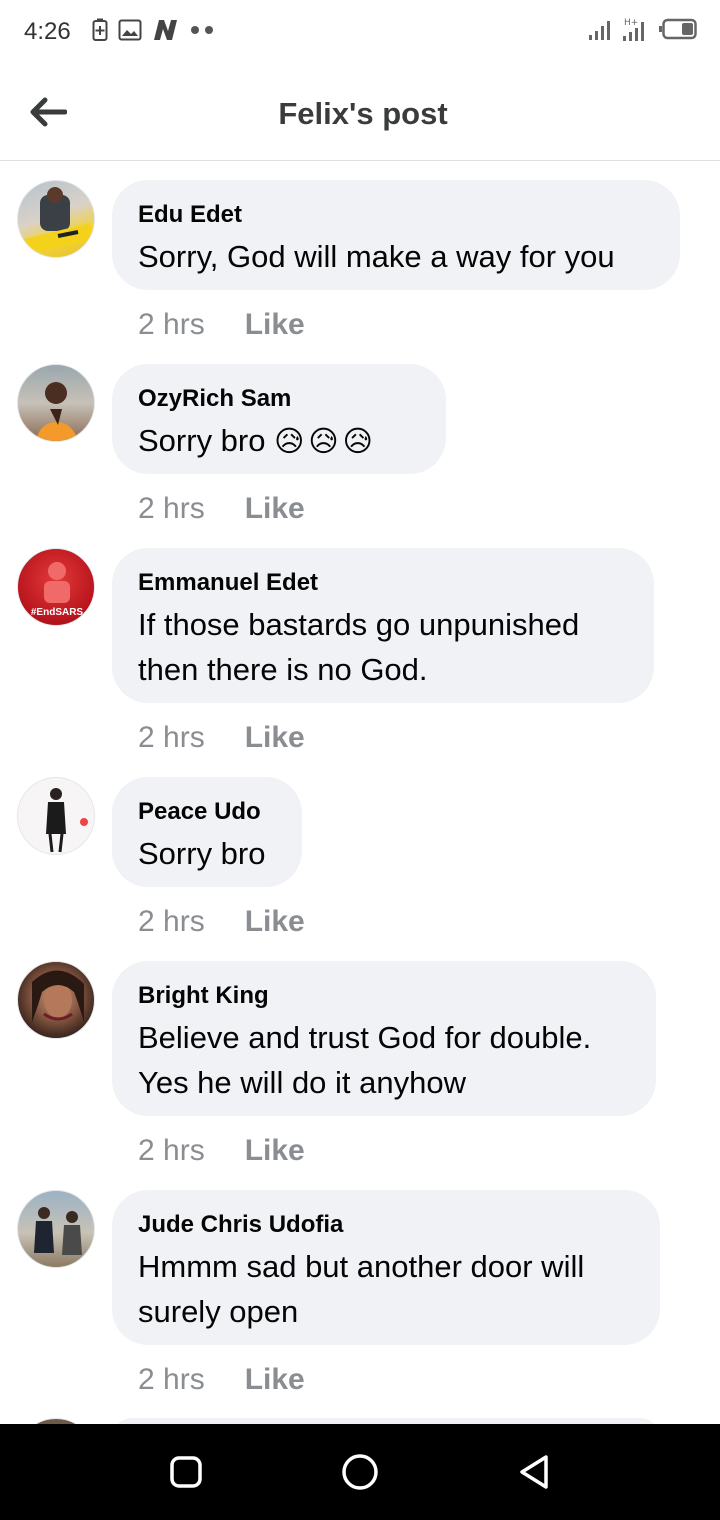 This screenshot has height=1520, width=720. Describe the element at coordinates (57, 612) in the screenshot. I see `svg-text: #EndSARS` at that location.